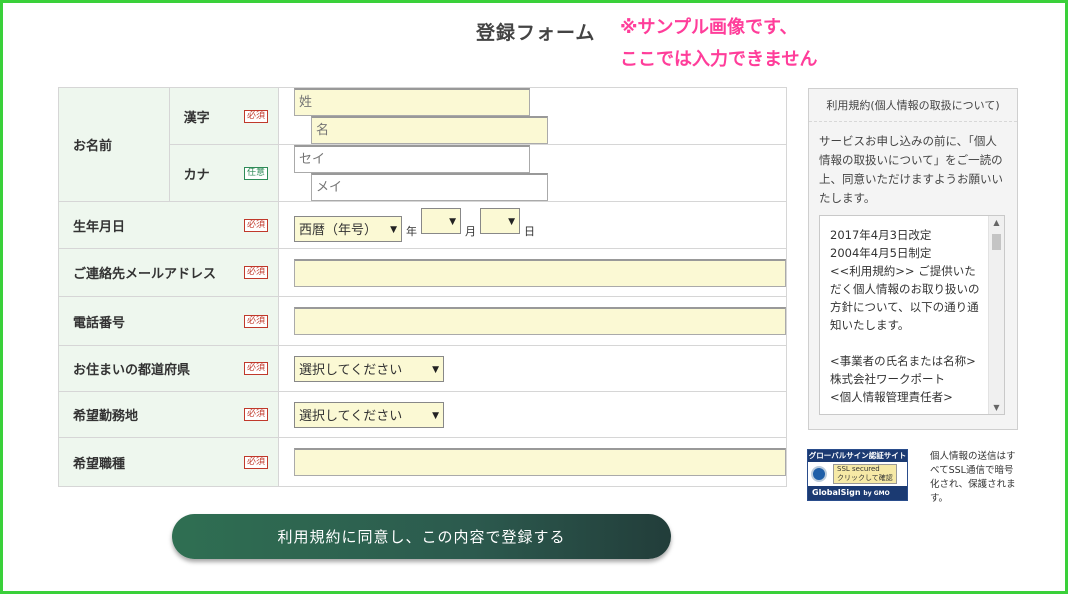 The width and height of the screenshot is (1068, 594). I want to click on work-location-select: 選択してください ▼, so click(369, 414).